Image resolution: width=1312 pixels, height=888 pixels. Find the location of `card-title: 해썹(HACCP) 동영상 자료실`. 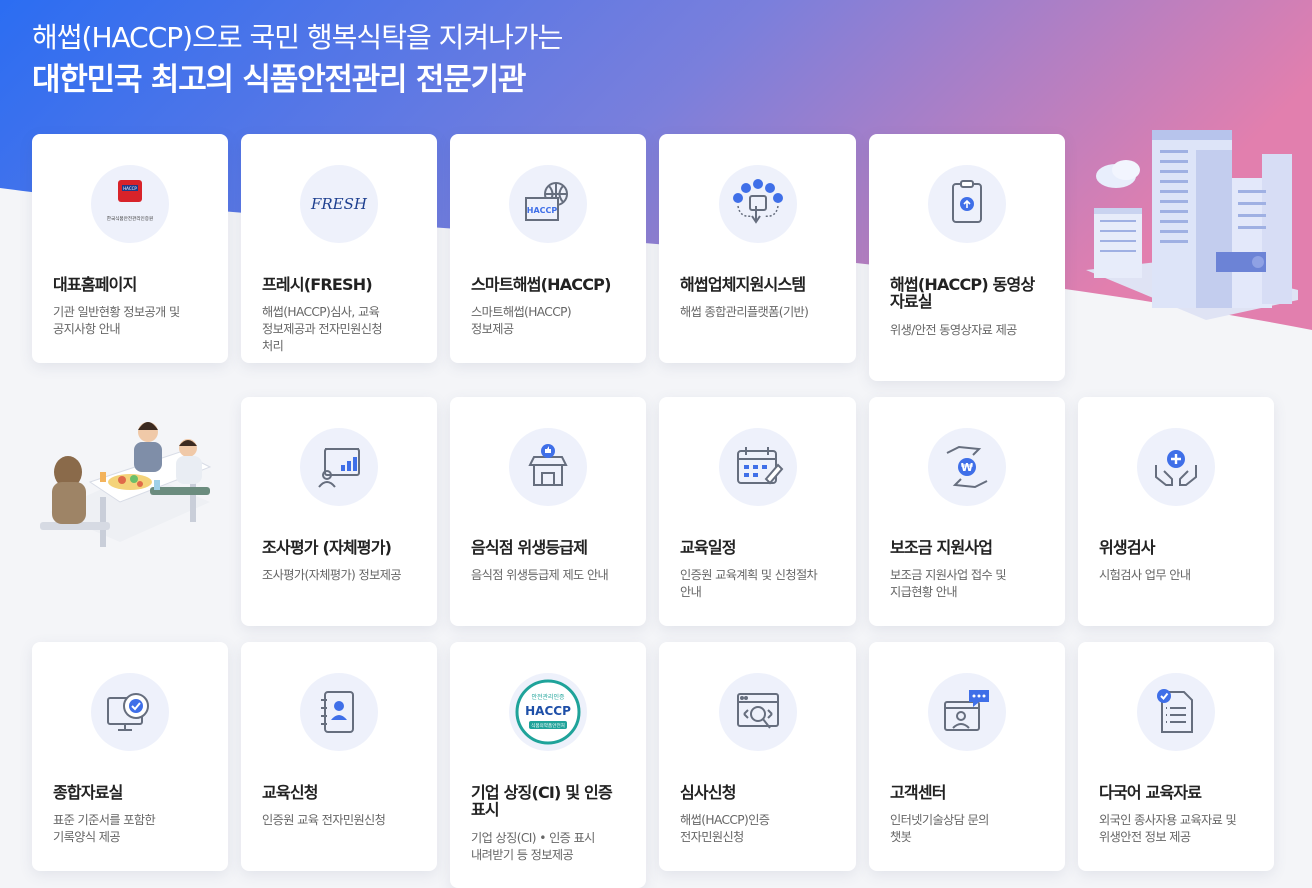

card-title: 해썹(HACCP) 동영상 자료실 is located at coordinates (962, 293).